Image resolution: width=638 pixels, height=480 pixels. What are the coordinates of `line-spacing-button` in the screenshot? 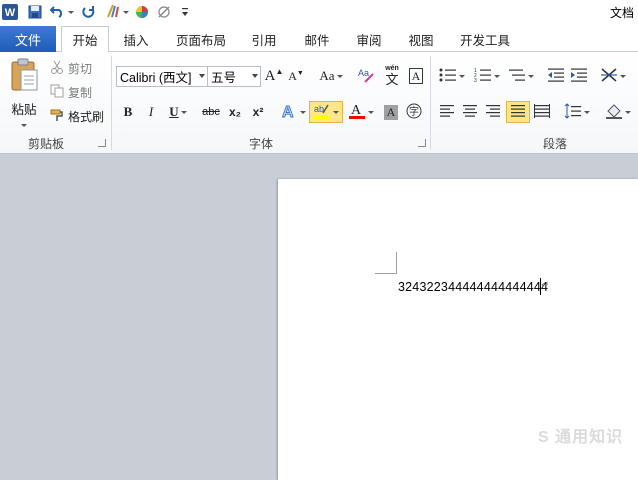 It's located at (577, 112).